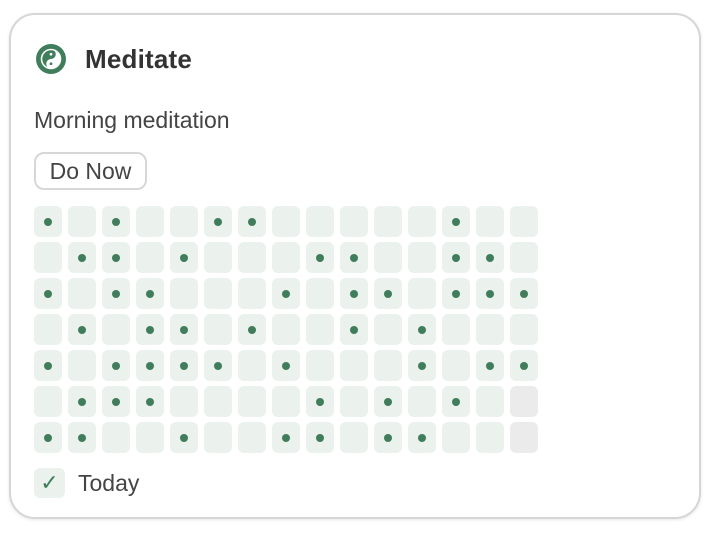  What do you see at coordinates (49, 483) in the screenshot?
I see `today-checkbox: ✓` at bounding box center [49, 483].